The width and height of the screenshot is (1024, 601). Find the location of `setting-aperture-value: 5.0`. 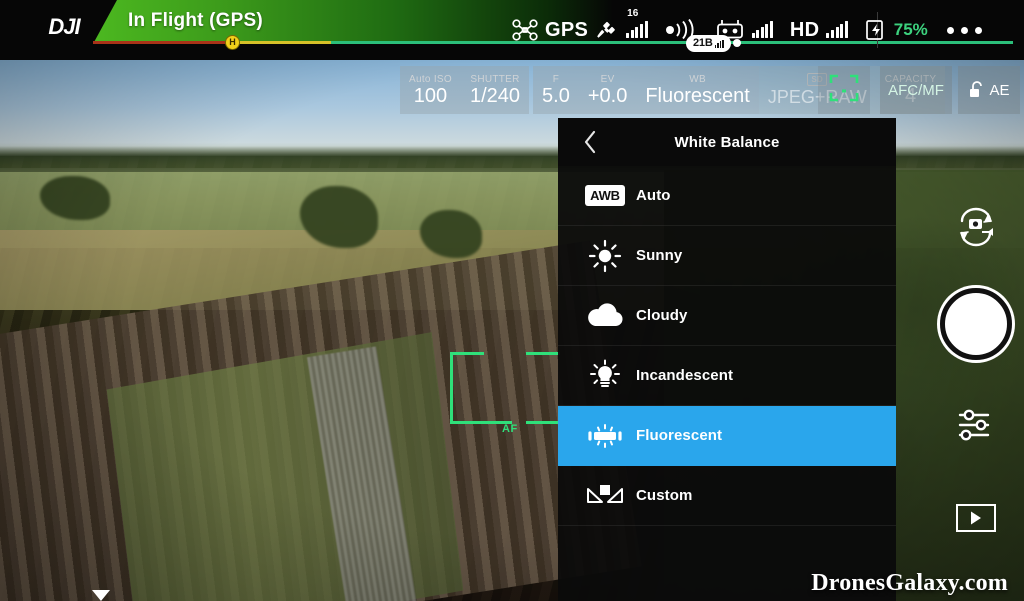

setting-aperture-value: 5.0 is located at coordinates (556, 95).